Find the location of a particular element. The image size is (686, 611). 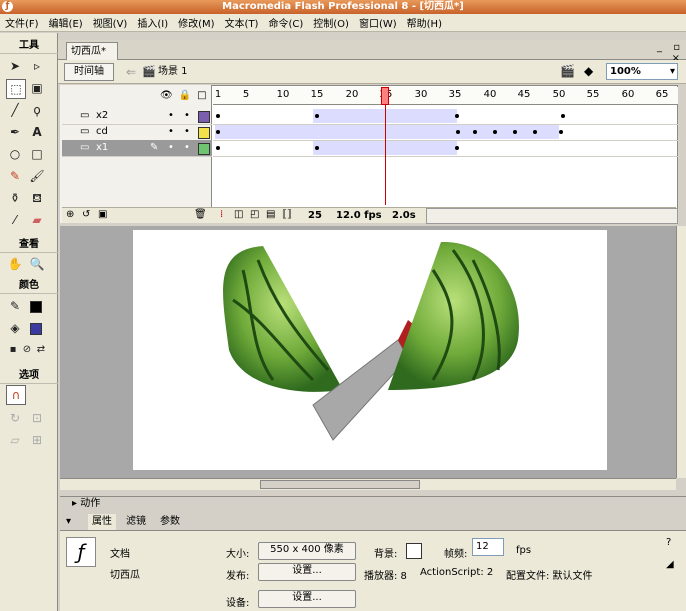

timeline-toggle-button: 时间轴 is located at coordinates (89, 72).